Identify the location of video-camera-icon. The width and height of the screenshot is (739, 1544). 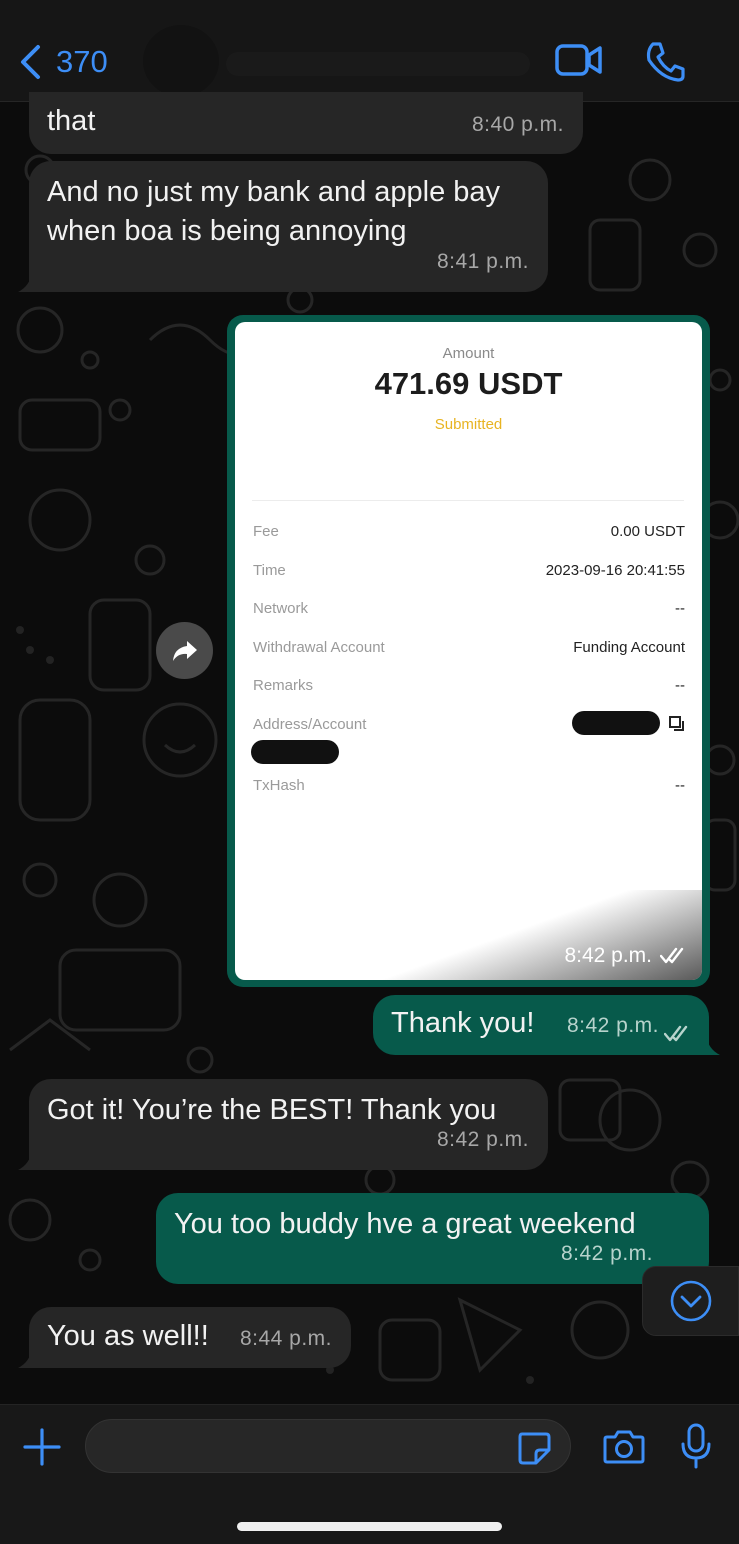
(578, 60).